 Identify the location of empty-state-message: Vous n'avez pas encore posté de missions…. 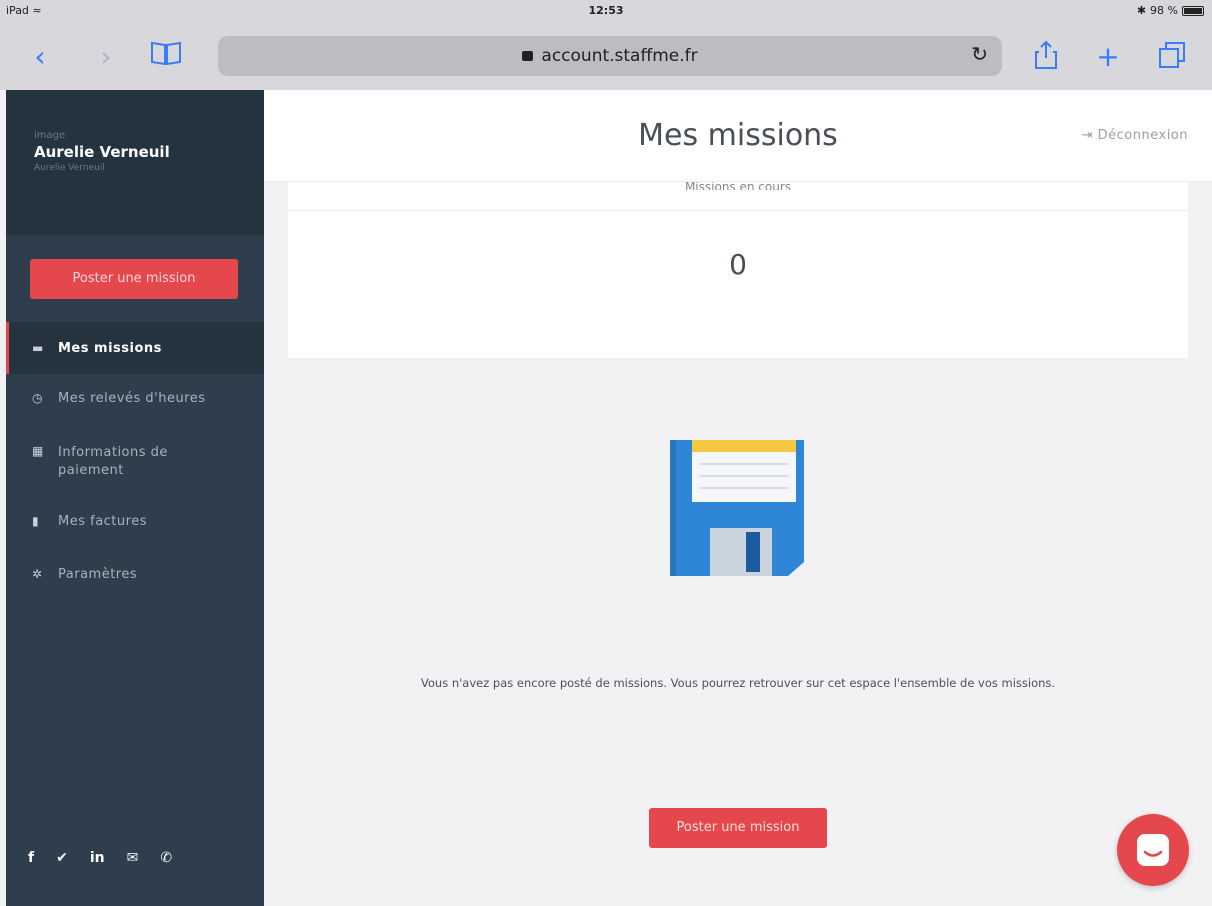
(738, 683).